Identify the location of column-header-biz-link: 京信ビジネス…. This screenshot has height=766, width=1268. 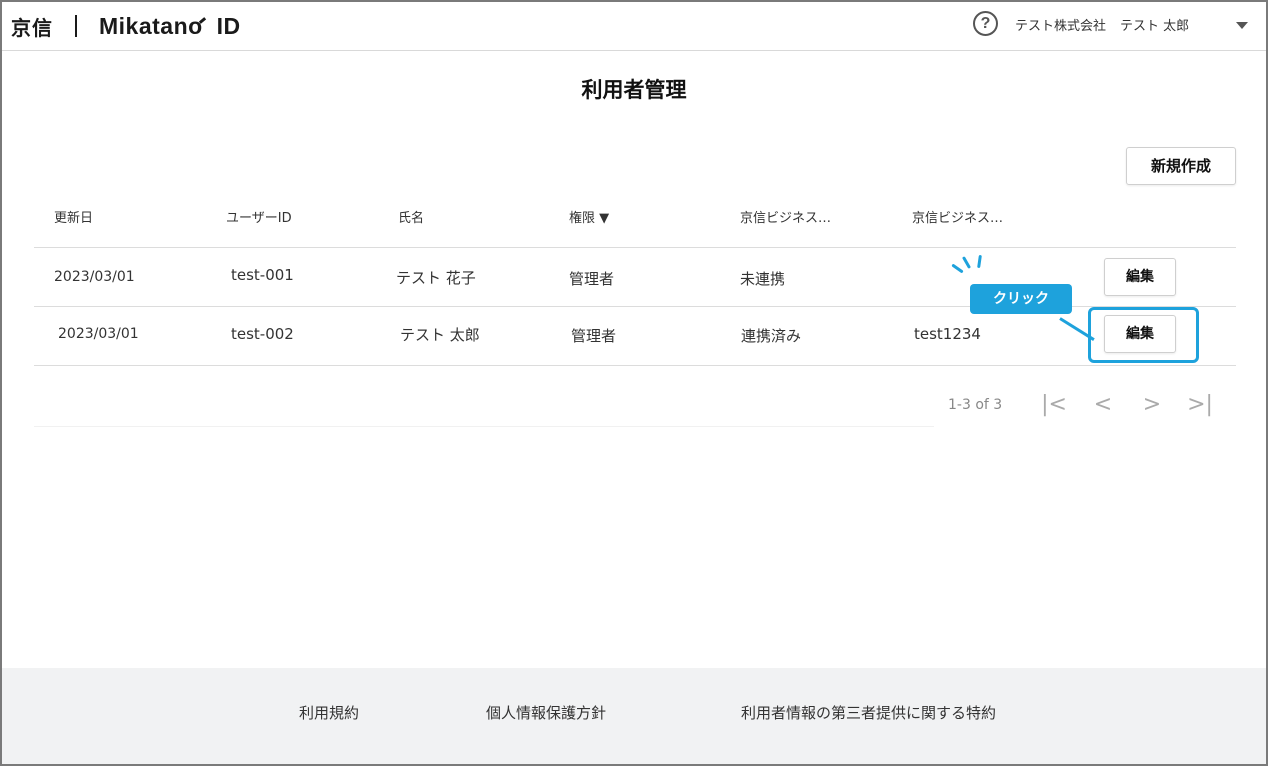
(785, 216).